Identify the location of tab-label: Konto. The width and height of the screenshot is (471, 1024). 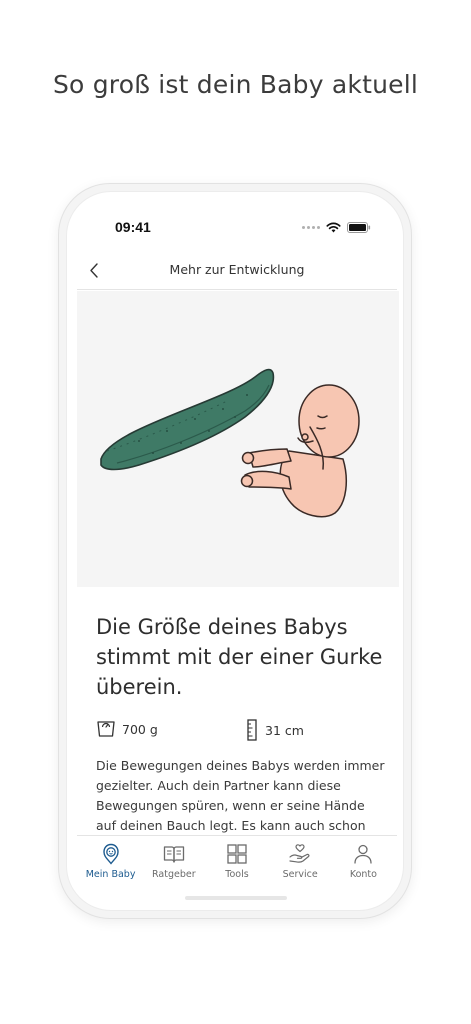
(363, 874).